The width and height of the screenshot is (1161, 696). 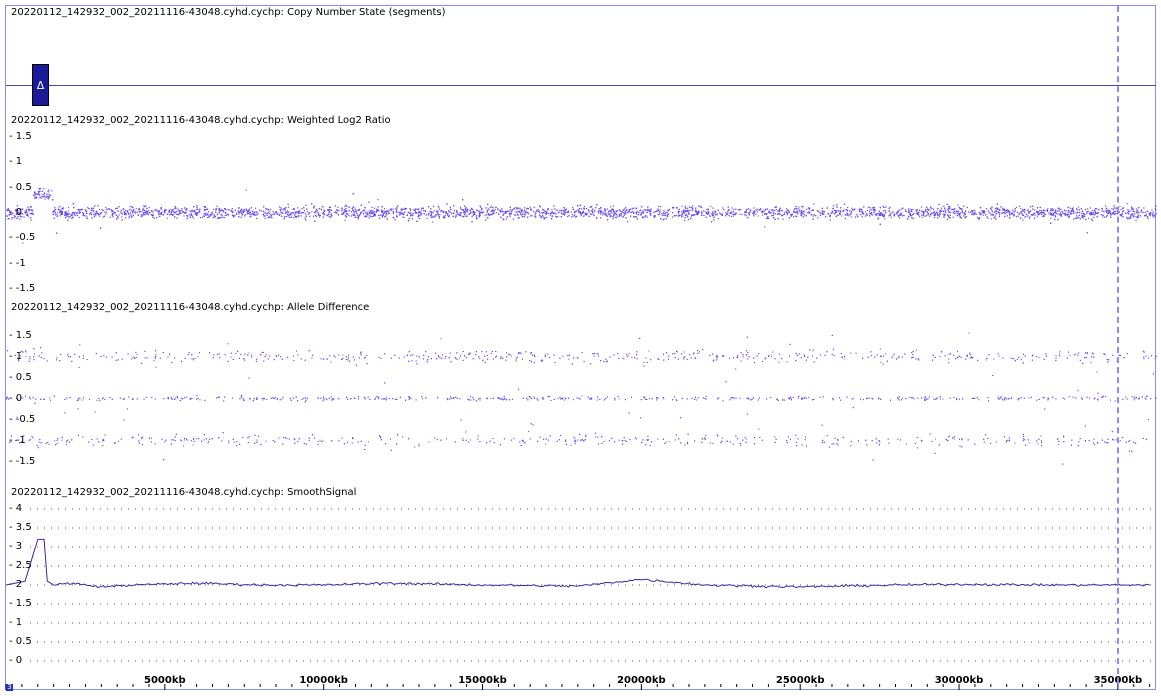 I want to click on smooth-tick-label: - 4, so click(x=16, y=508).